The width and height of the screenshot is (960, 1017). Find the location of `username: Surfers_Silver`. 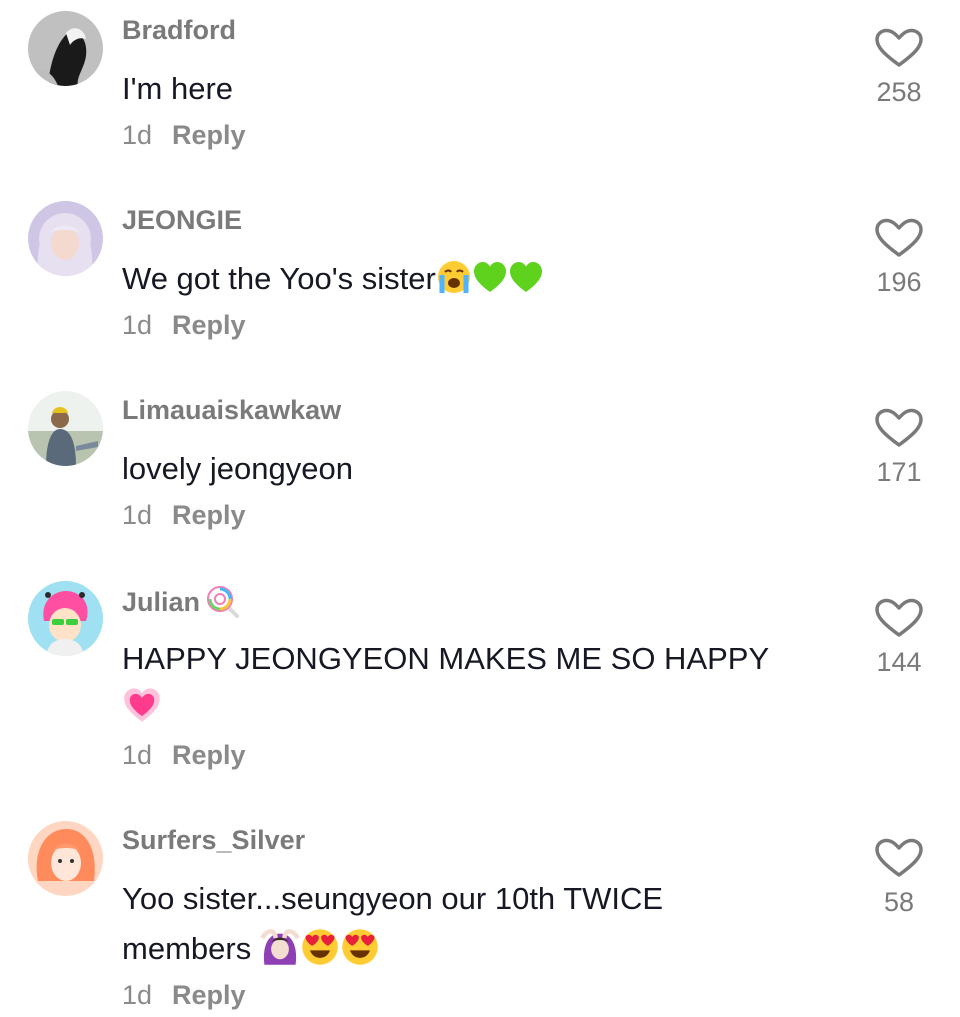

username: Surfers_Silver is located at coordinates (213, 840).